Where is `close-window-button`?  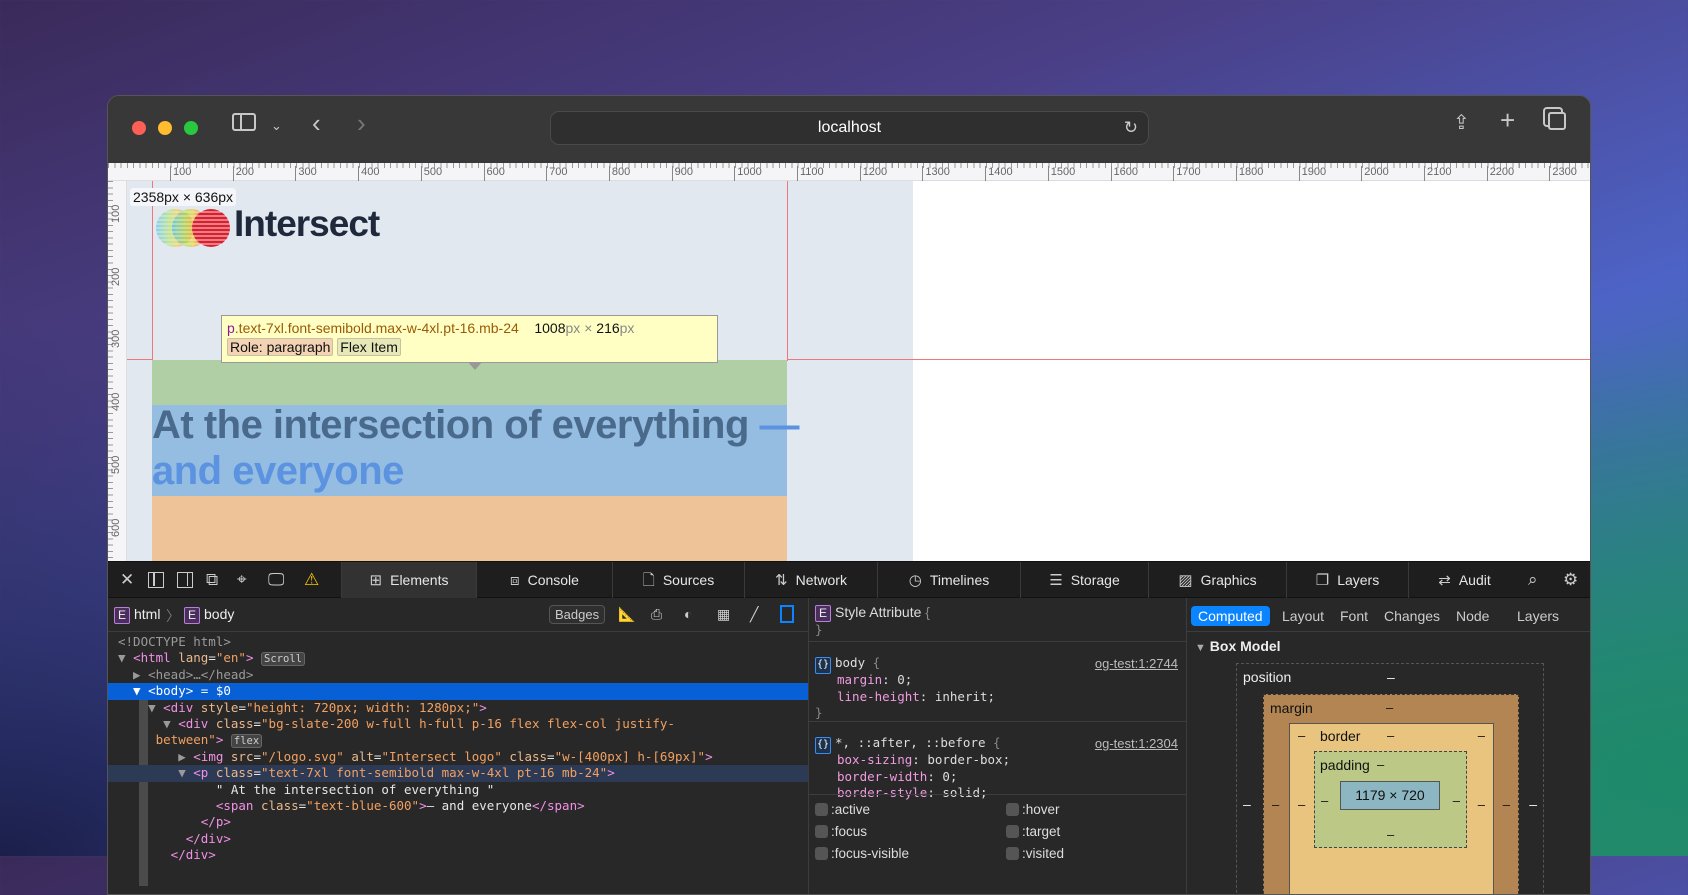 close-window-button is located at coordinates (139, 128).